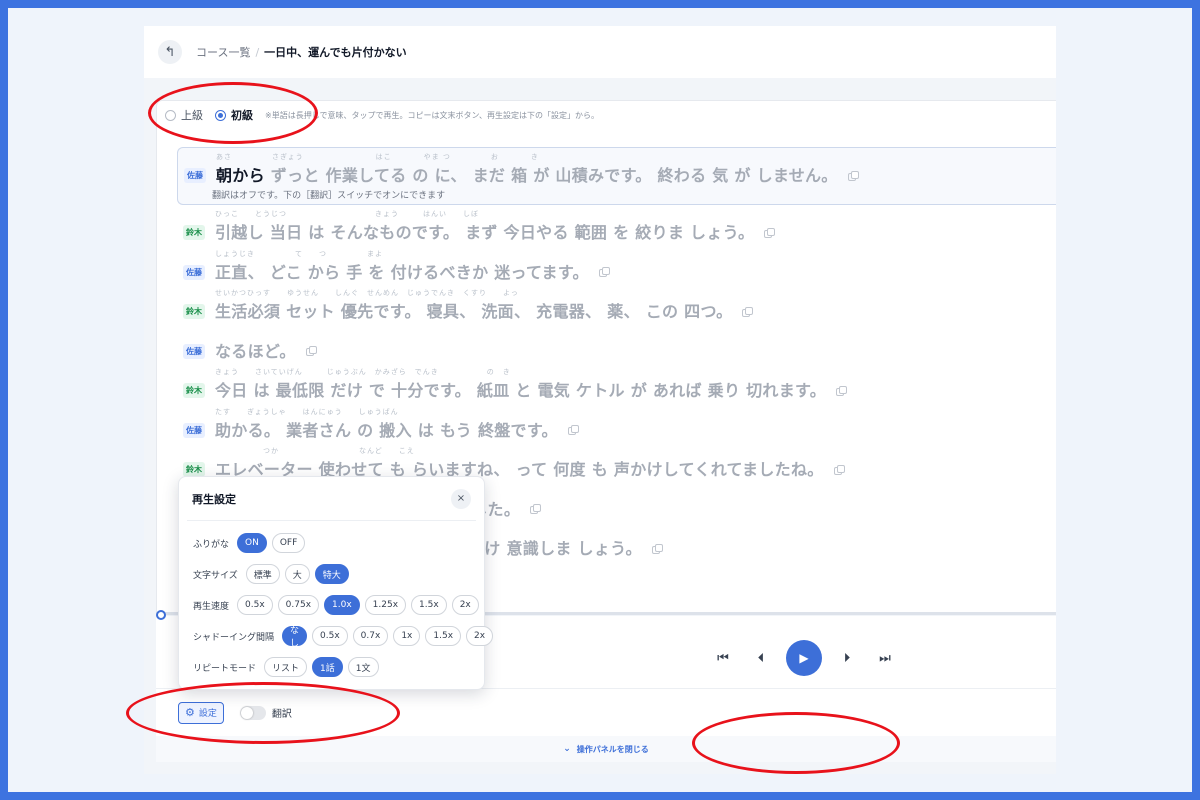  Describe the element at coordinates (377, 157) in the screenshot. I see `furigana: あさ さぎょう はこ やま つ お き` at that location.